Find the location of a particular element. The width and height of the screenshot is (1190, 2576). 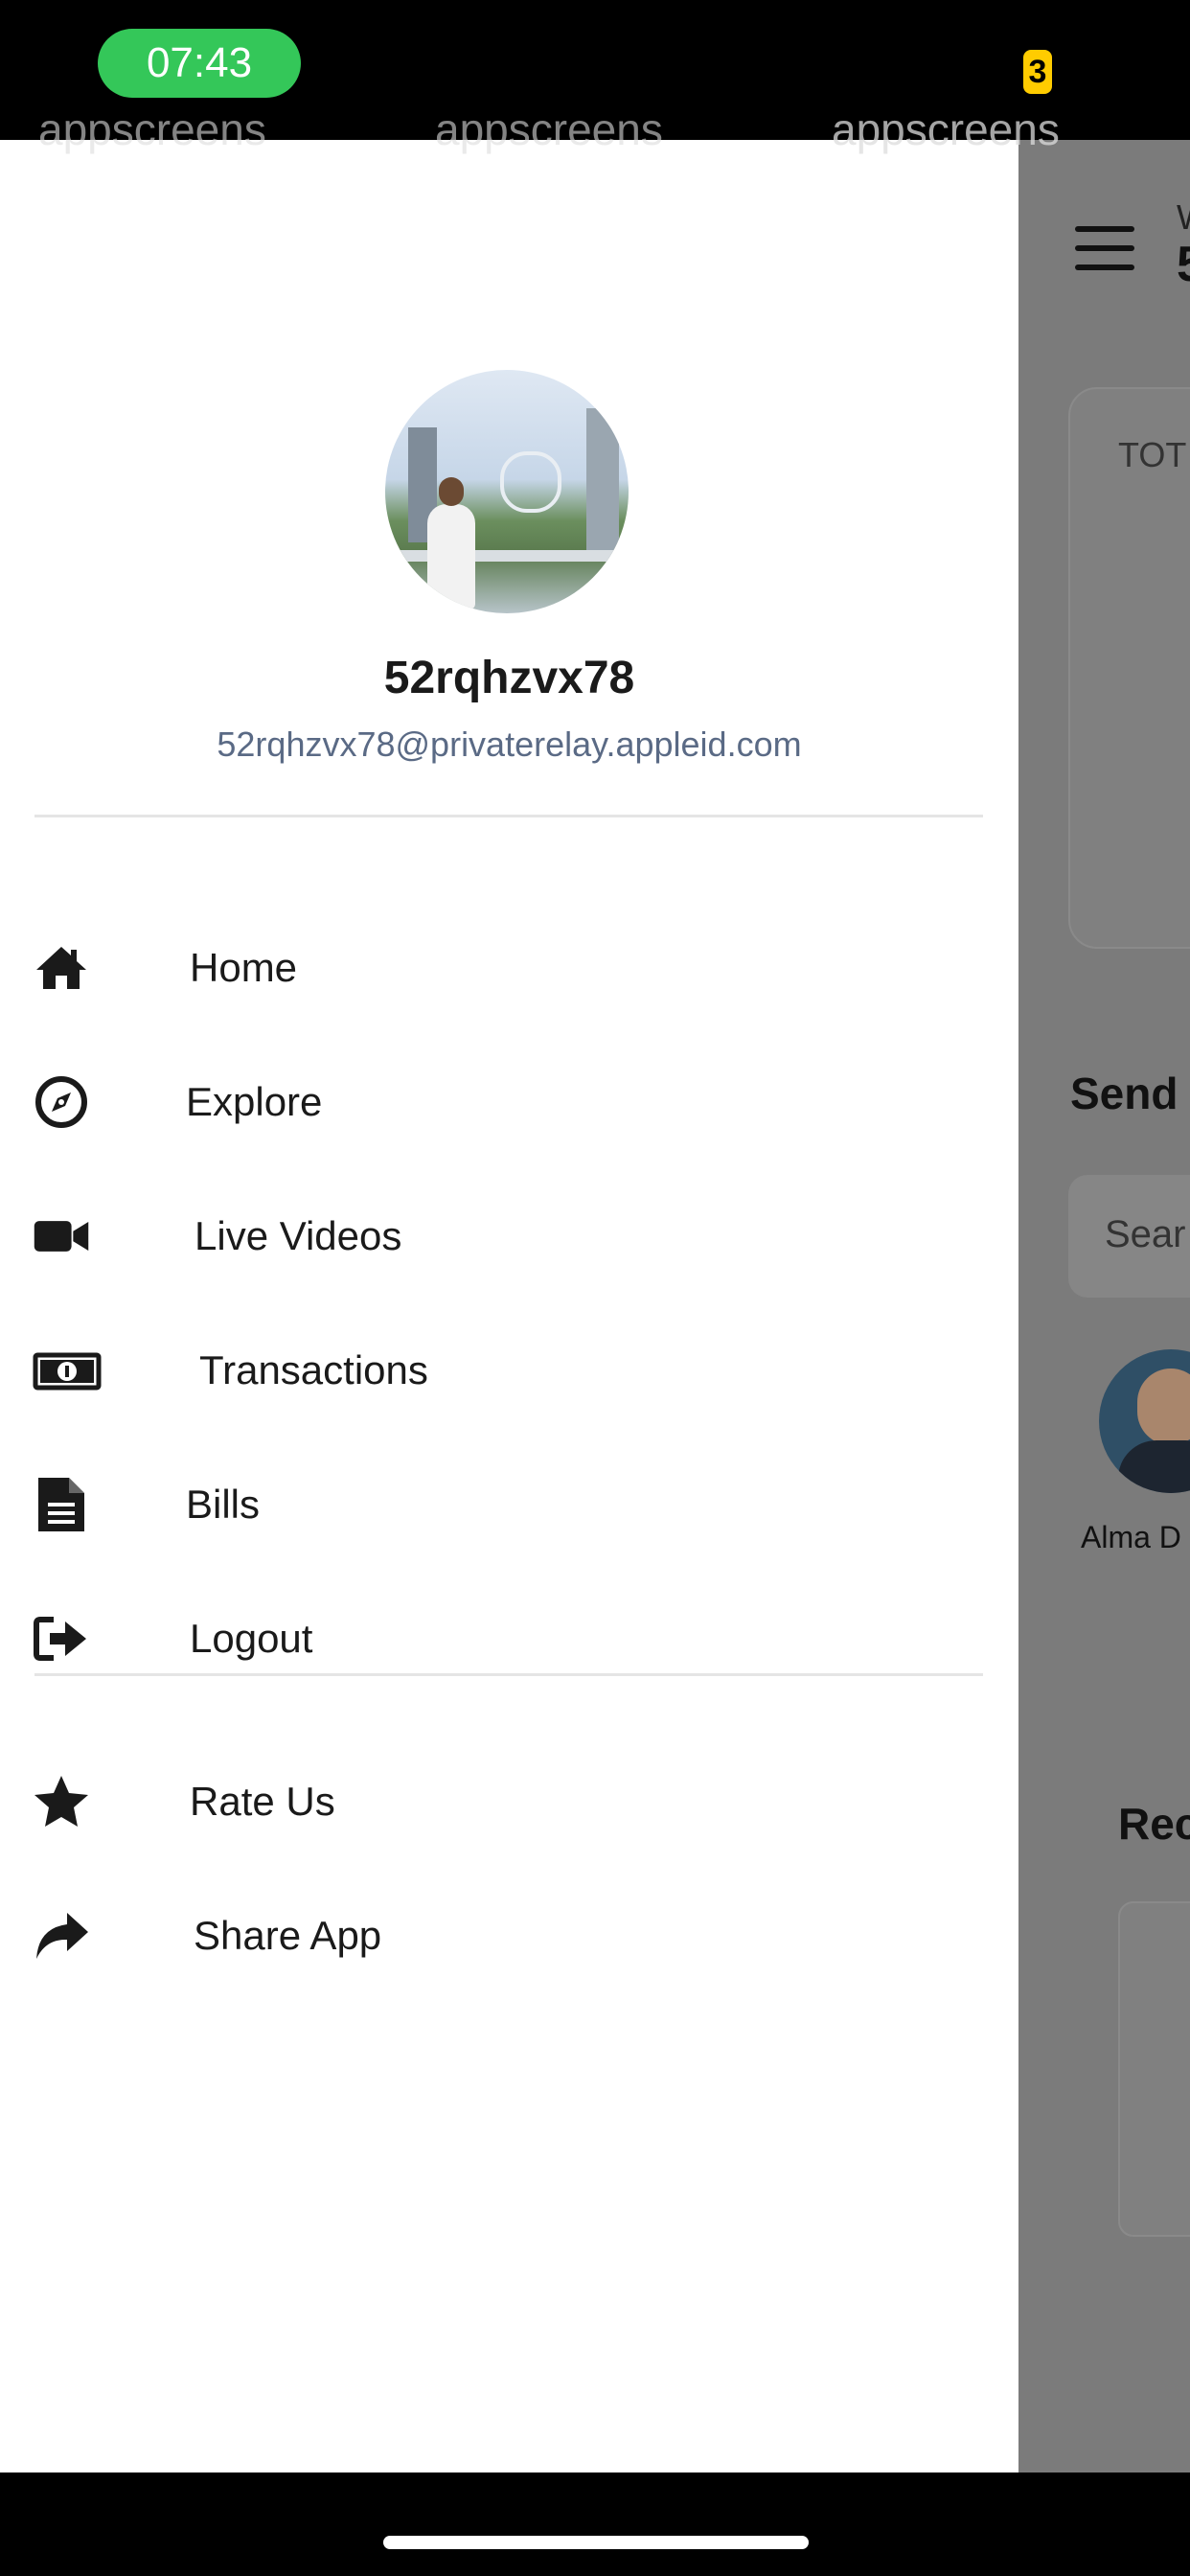

menu-item-label: Explore is located at coordinates (255, 1101).